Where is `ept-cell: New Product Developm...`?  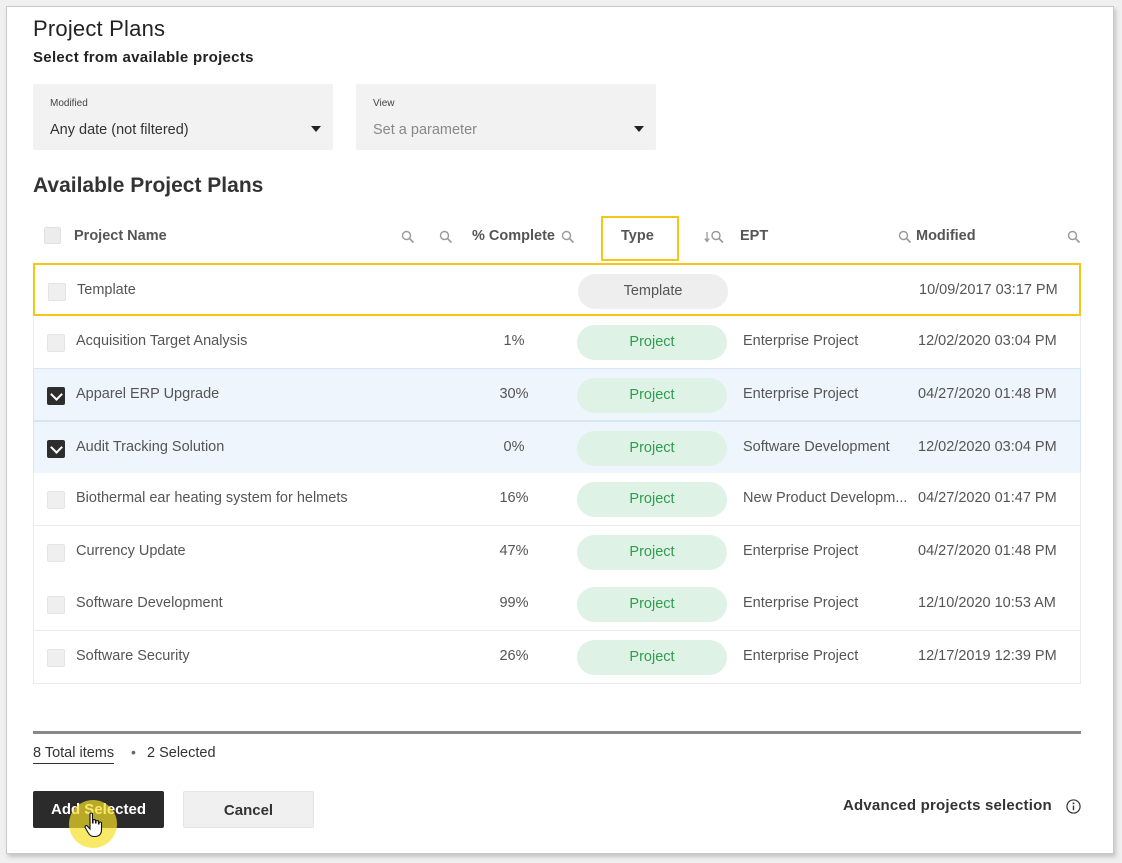 ept-cell: New Product Developm... is located at coordinates (825, 498).